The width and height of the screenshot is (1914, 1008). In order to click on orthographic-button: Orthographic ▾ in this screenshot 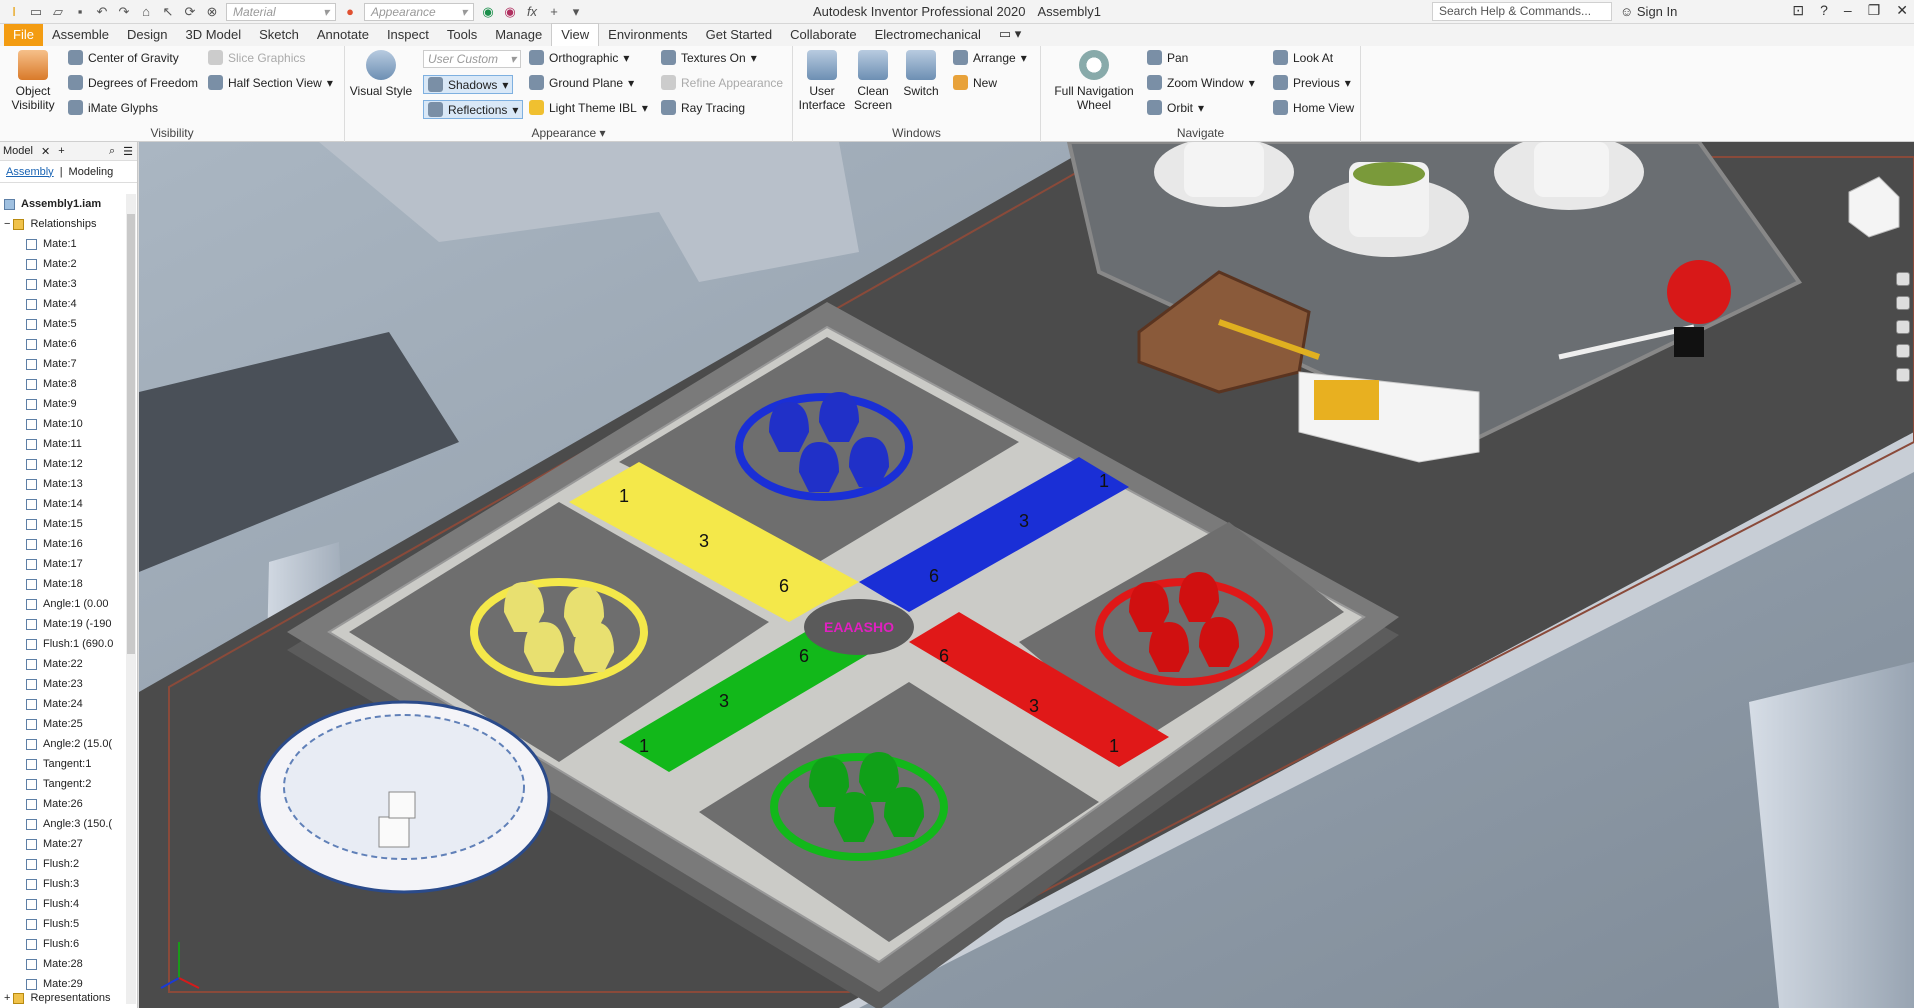, I will do `click(579, 57)`.